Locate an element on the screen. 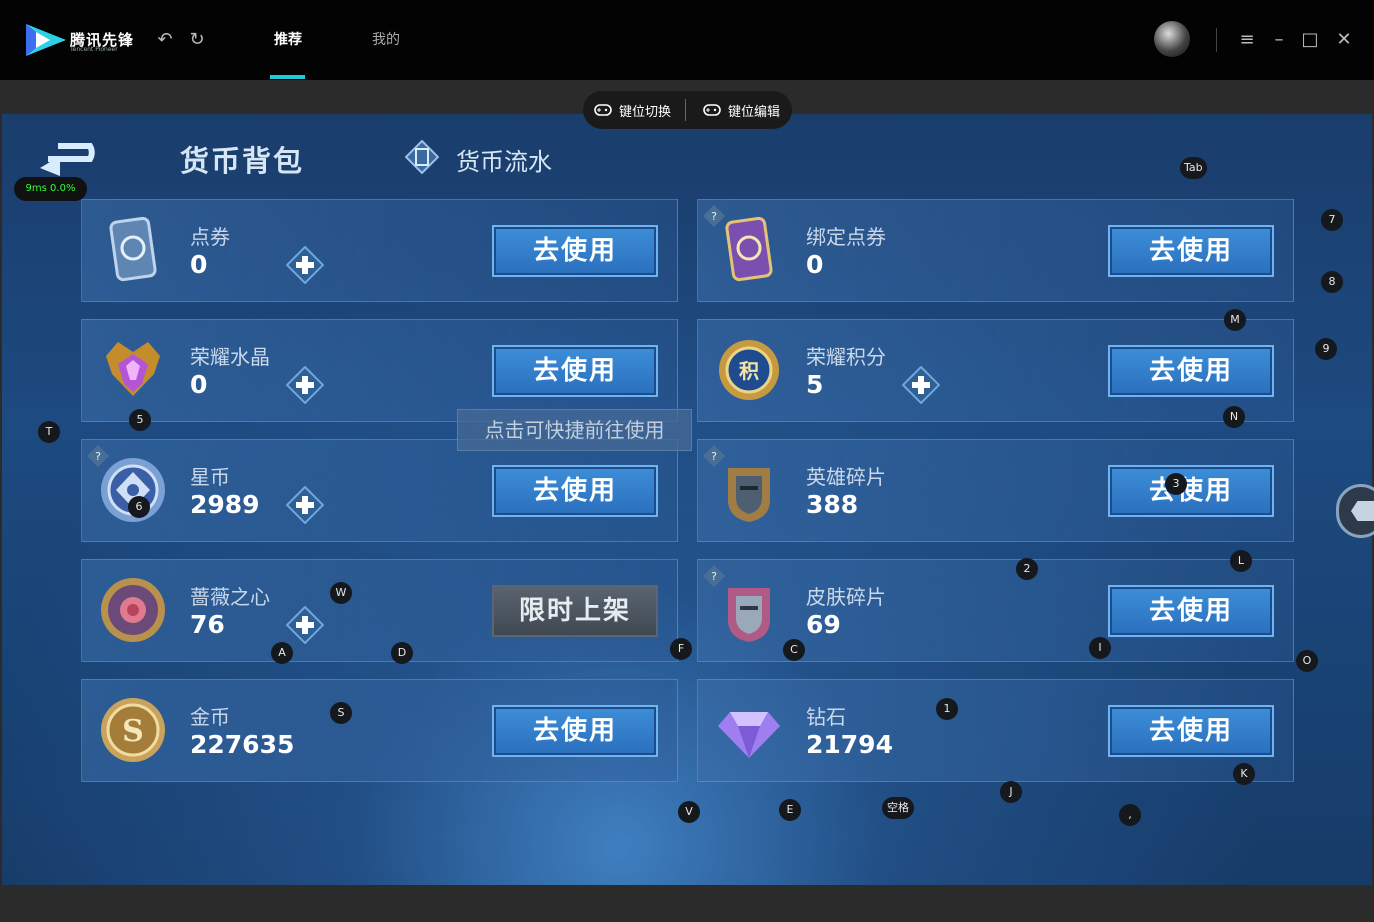  currency-name: 蔷薇之心 is located at coordinates (230, 597).